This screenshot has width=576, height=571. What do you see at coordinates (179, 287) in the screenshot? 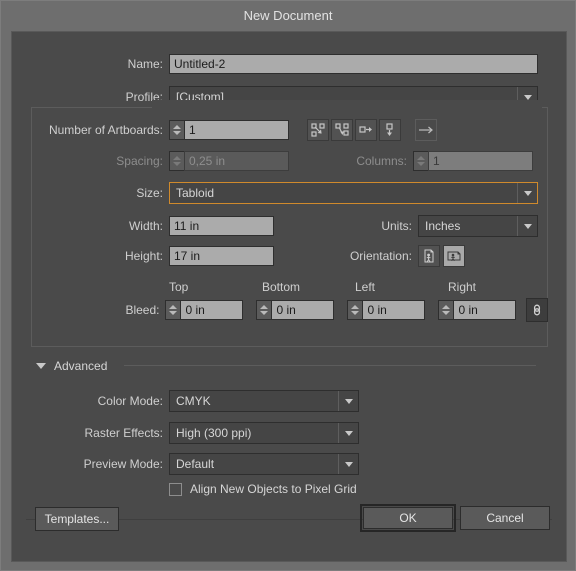
I see `bleed-top-header: Top` at bounding box center [179, 287].